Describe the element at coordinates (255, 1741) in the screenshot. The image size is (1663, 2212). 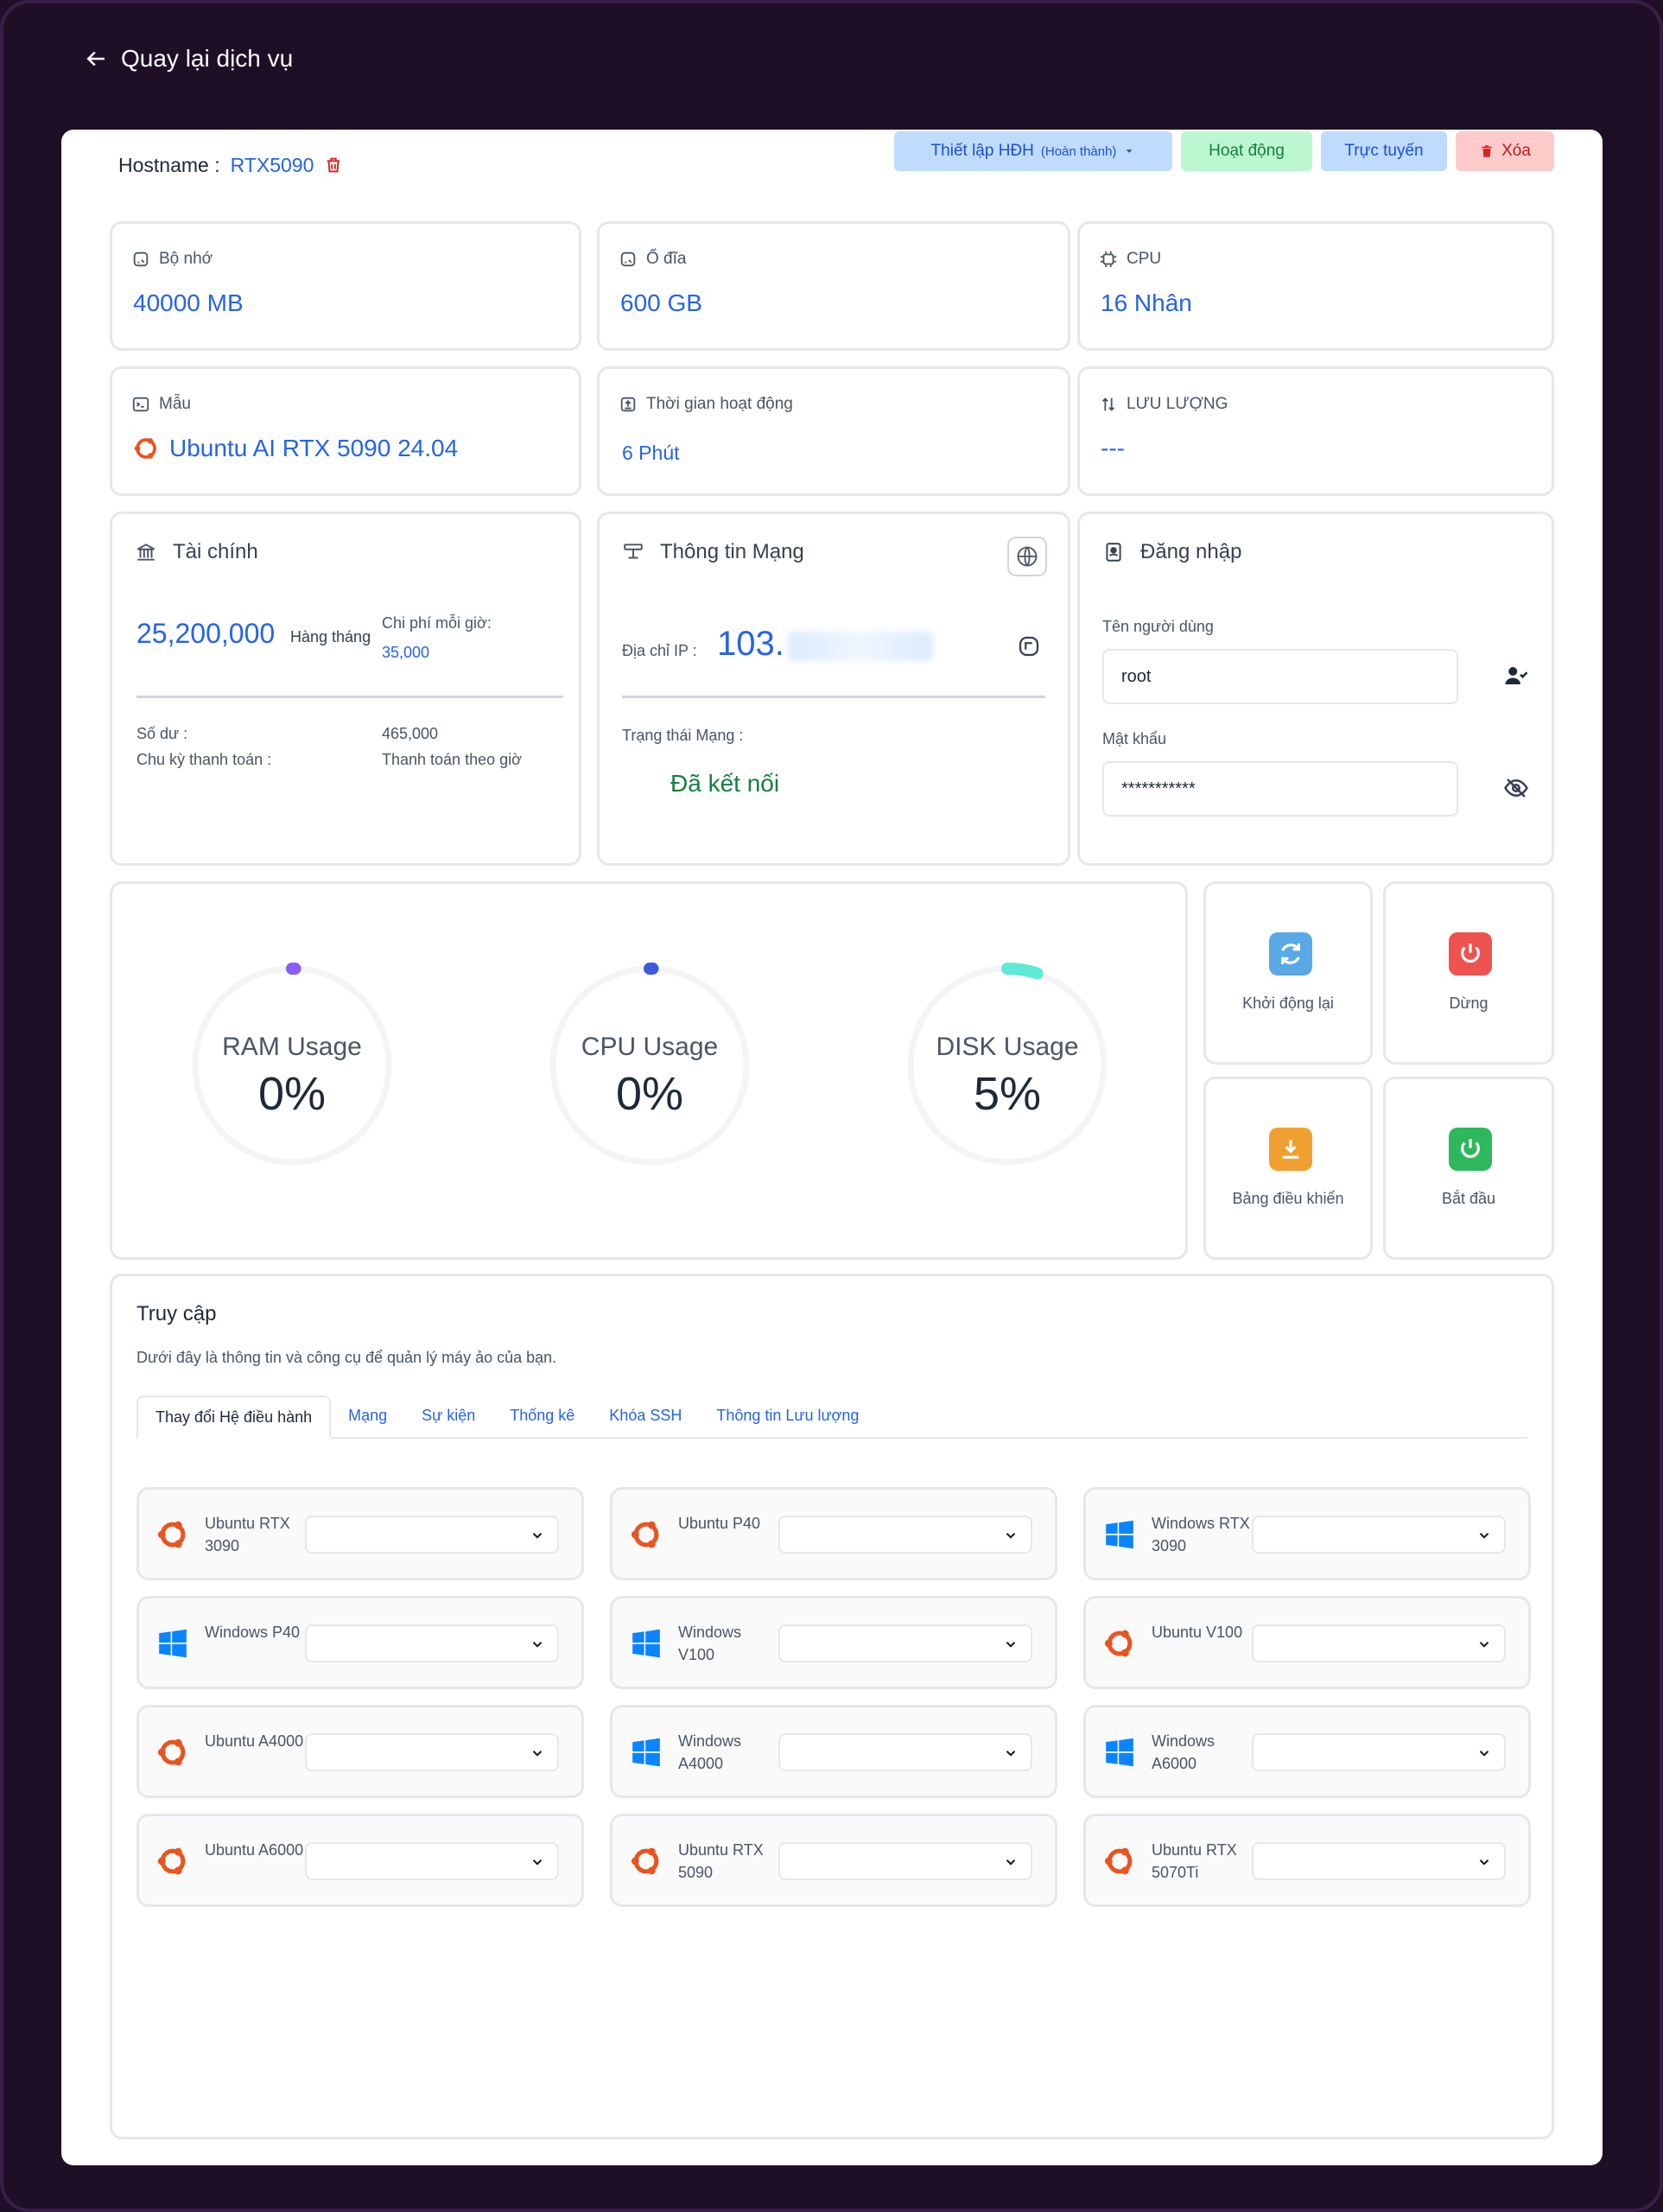
I see `os-option-name: Ubuntu A4000` at that location.